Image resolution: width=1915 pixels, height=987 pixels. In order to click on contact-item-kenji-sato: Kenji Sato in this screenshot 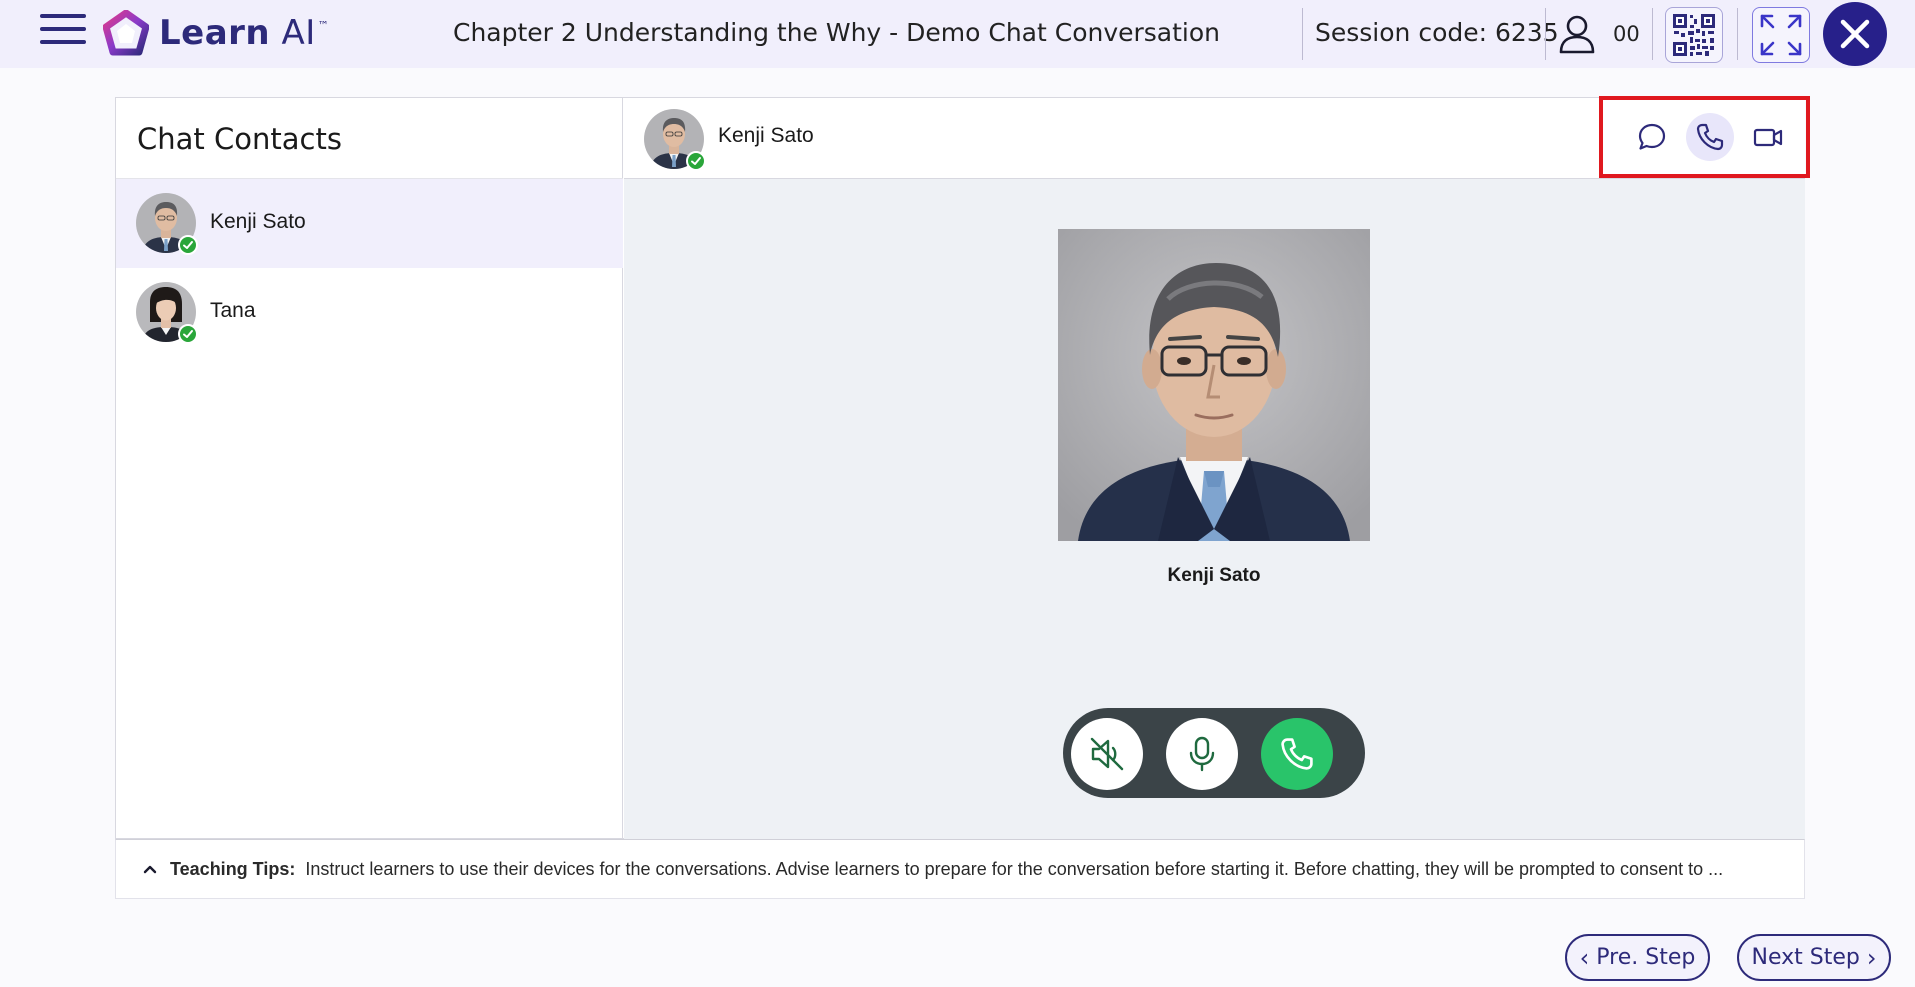, I will do `click(369, 223)`.